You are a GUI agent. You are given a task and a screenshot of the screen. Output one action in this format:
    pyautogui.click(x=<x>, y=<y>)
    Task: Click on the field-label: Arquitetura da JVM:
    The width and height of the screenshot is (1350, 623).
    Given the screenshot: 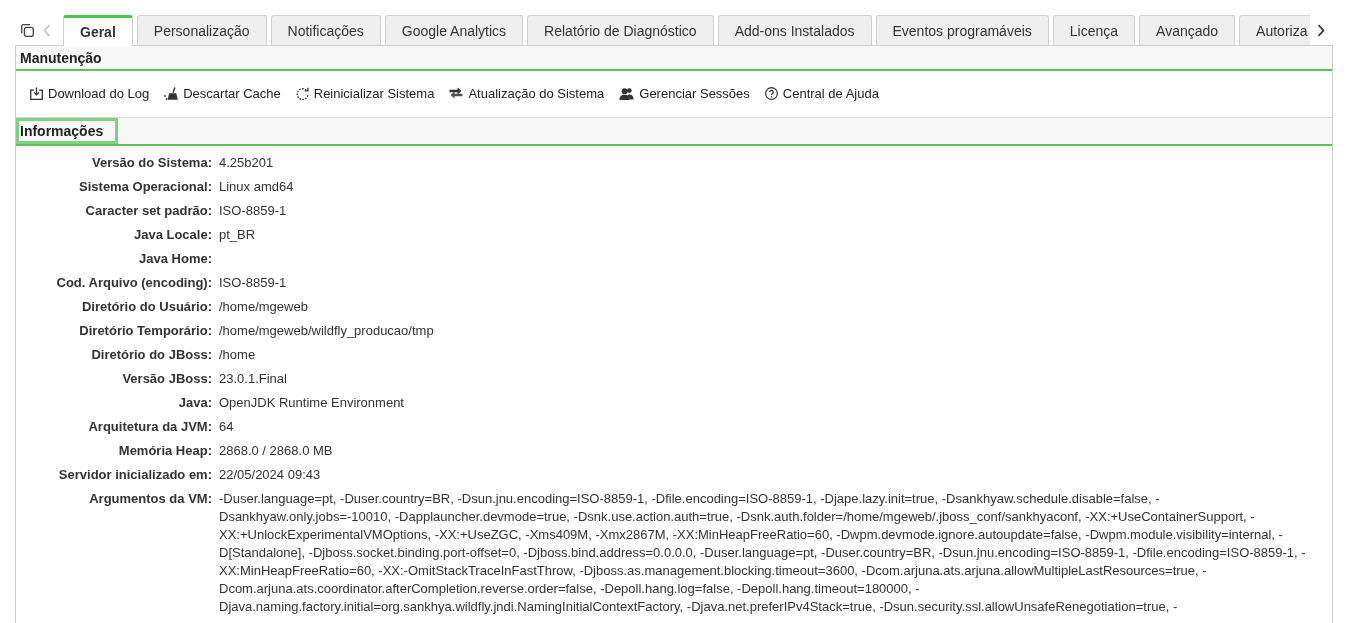 What is the action you would take?
    pyautogui.click(x=150, y=427)
    